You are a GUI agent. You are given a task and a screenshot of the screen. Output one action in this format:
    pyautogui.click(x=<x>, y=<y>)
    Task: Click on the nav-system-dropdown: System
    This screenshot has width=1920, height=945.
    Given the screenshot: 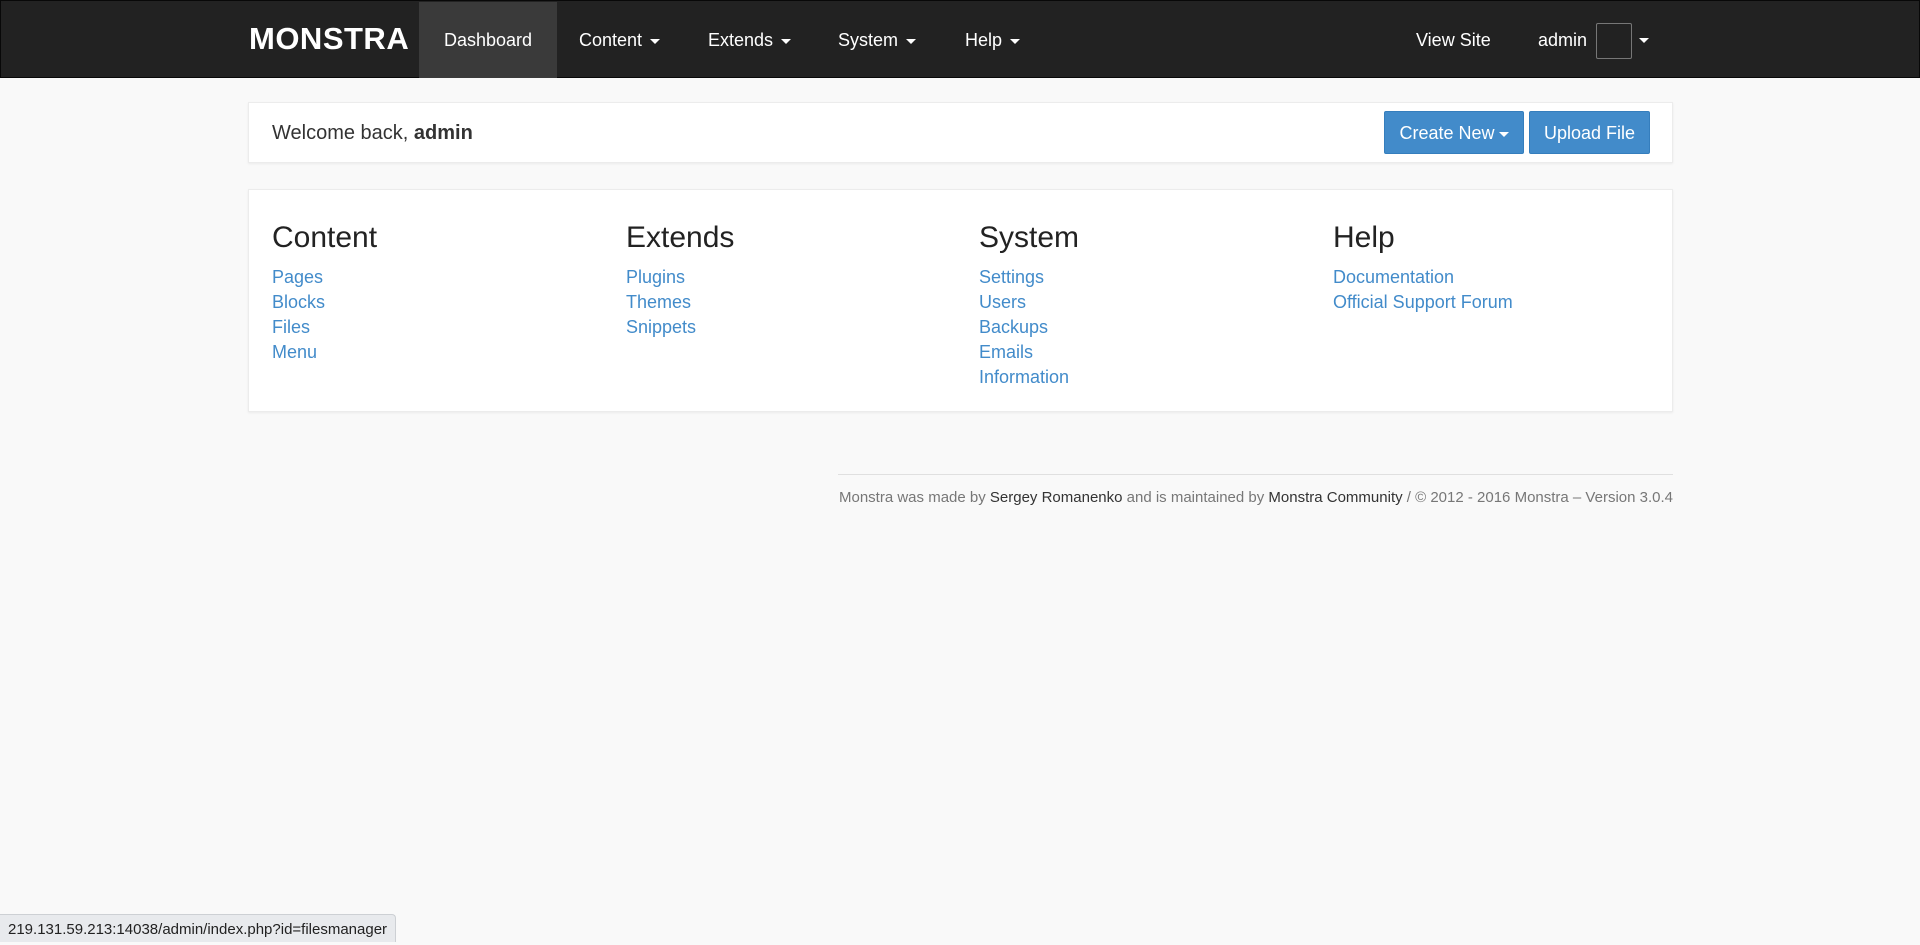 What is the action you would take?
    pyautogui.click(x=877, y=40)
    